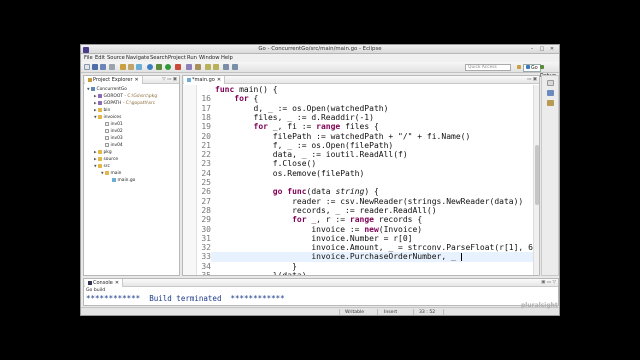  What do you see at coordinates (124, 103) in the screenshot?
I see `tree-item: ▶ GOPATH - C:\gopath\src` at bounding box center [124, 103].